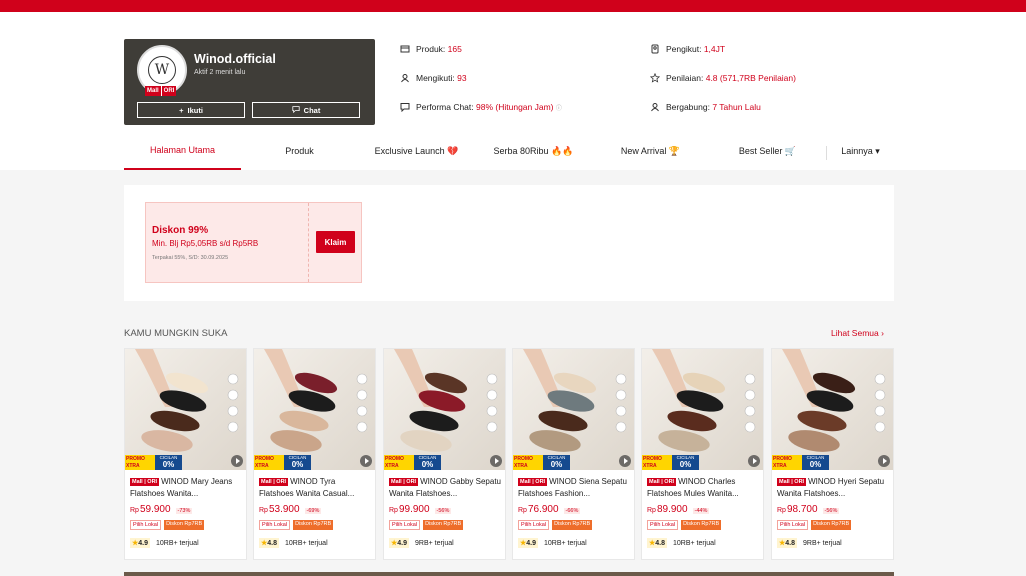  What do you see at coordinates (416, 151) in the screenshot?
I see `tab-exclusive-launch: Exclusive Launch 💔` at bounding box center [416, 151].